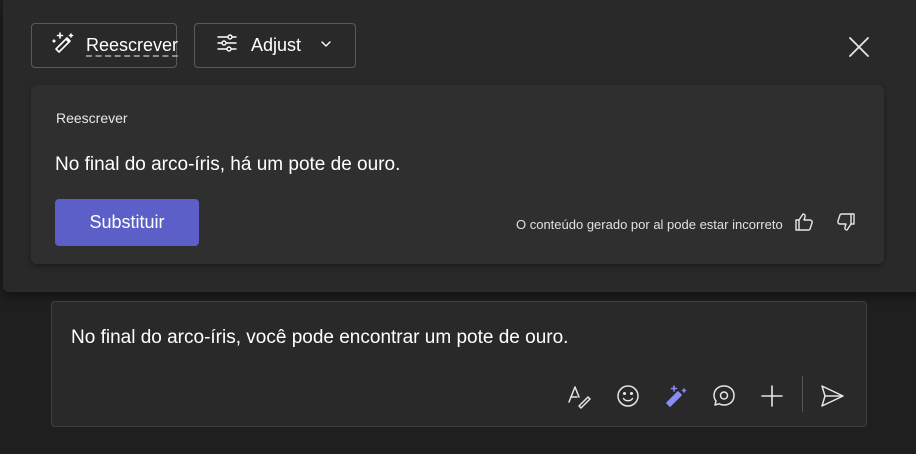 The width and height of the screenshot is (916, 454). Describe the element at coordinates (846, 222) in the screenshot. I see `thumbs-down-icon` at that location.